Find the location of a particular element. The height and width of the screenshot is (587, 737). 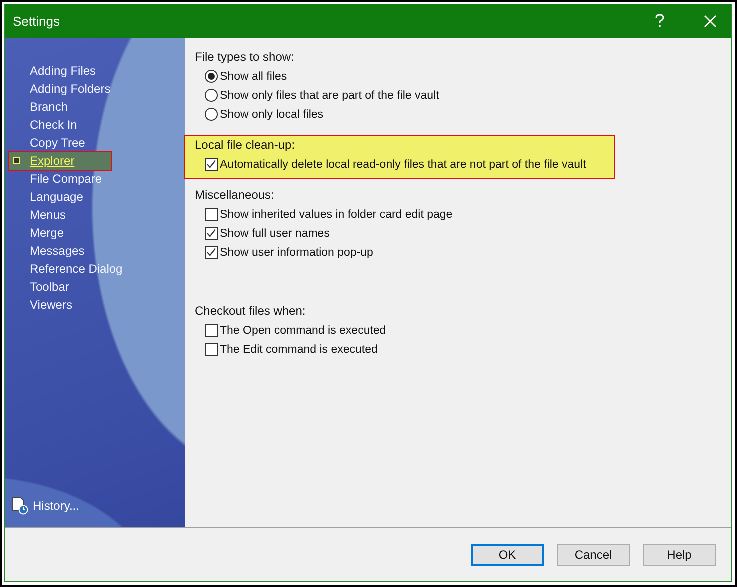

checkbox-option: Show inherited values in folder card edit page is located at coordinates (402, 214).